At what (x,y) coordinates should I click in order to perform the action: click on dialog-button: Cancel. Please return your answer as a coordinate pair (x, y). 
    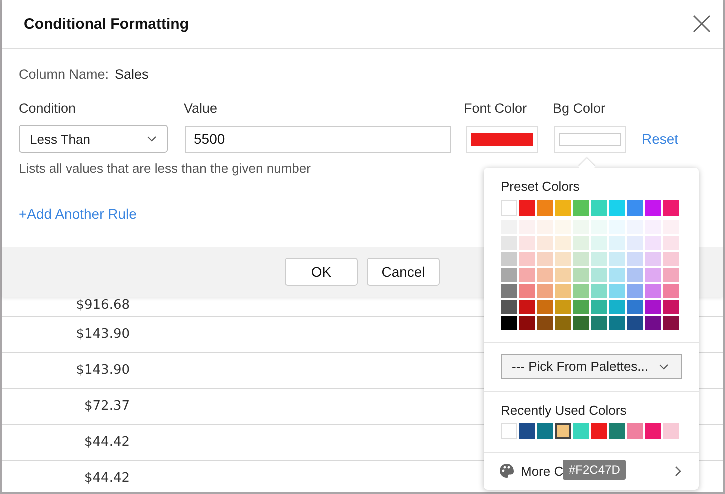
    Looking at the image, I should click on (403, 272).